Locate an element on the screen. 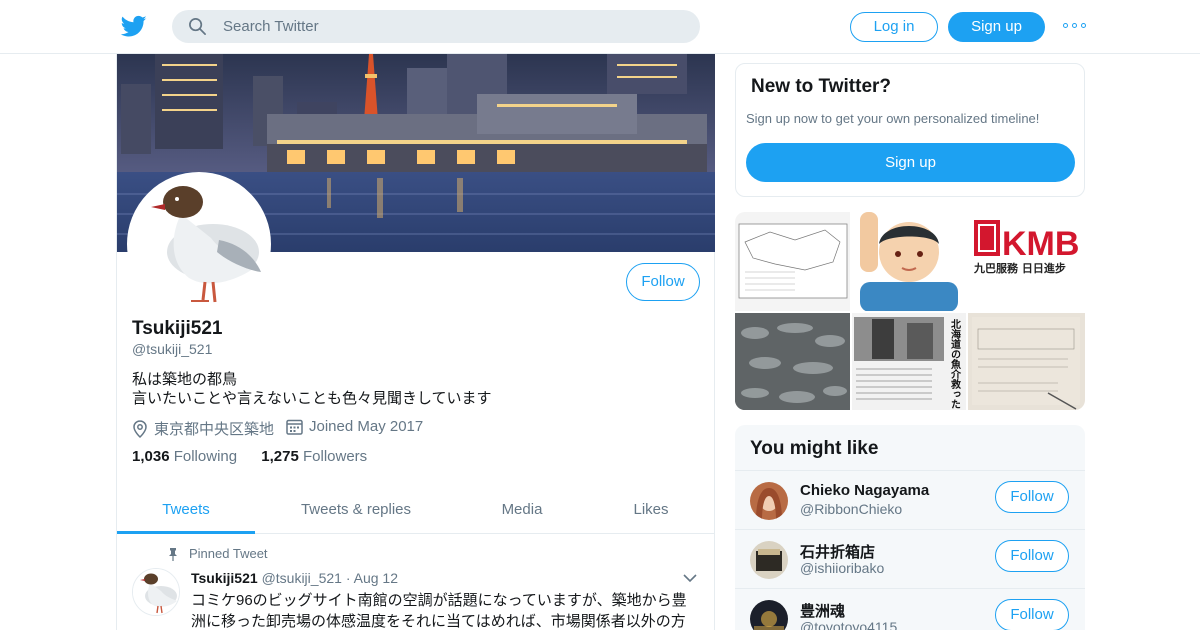 This screenshot has height=630, width=1200. tweet-handle: @tsukiji_521 is located at coordinates (302, 578).